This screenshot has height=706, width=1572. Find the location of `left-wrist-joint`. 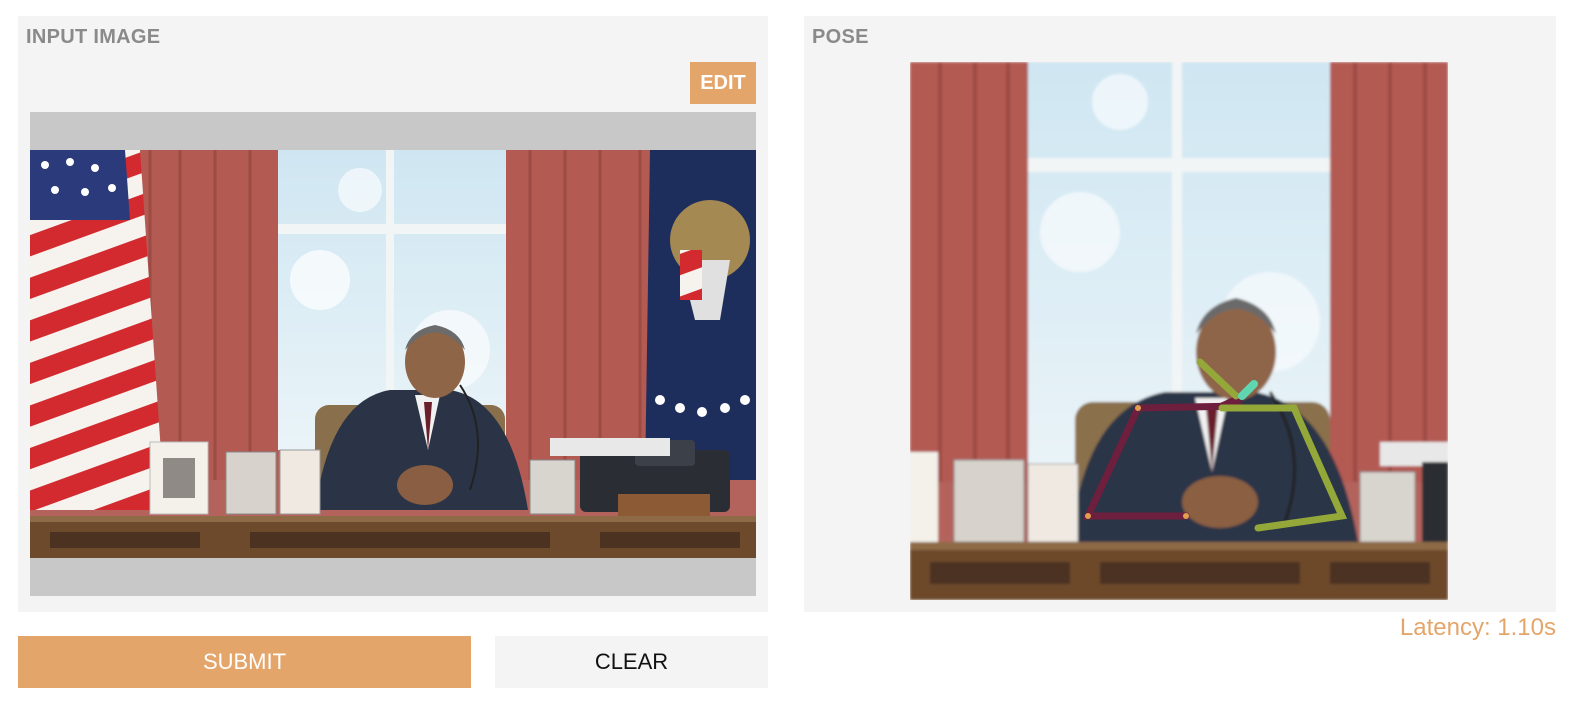

left-wrist-joint is located at coordinates (1186, 516).